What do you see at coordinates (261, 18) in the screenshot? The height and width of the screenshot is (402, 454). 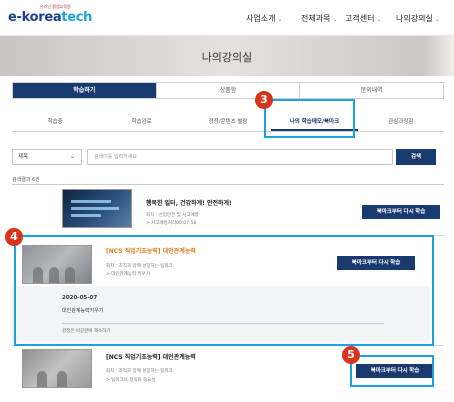 I see `nav-label: 사업소개` at bounding box center [261, 18].